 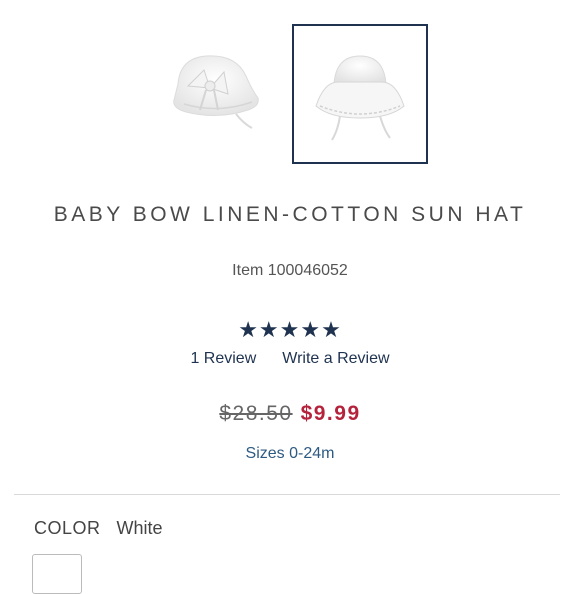 I want to click on write-review-link: Write a Review, so click(x=335, y=359).